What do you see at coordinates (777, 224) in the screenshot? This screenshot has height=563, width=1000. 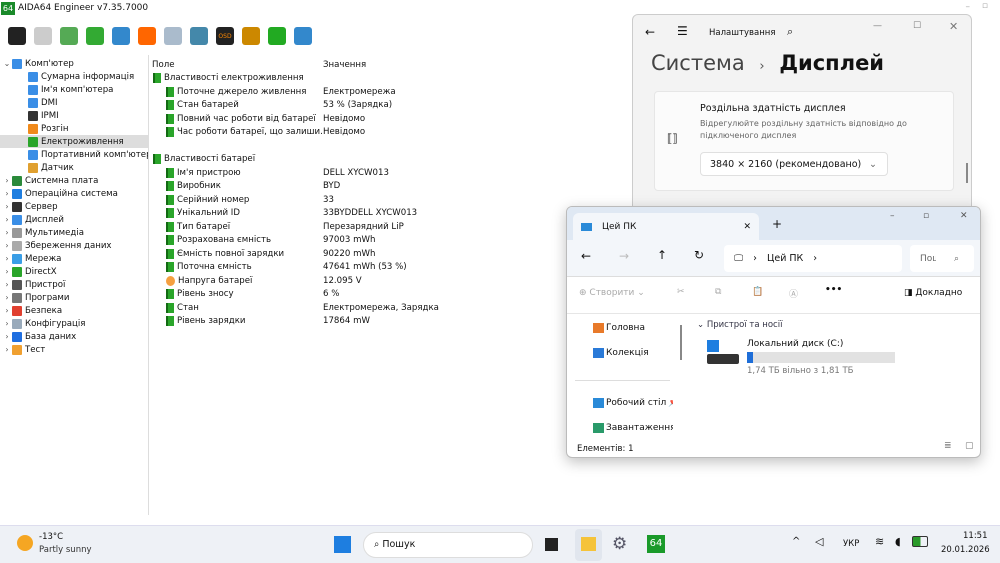 I see `new-tab-button: +` at bounding box center [777, 224].